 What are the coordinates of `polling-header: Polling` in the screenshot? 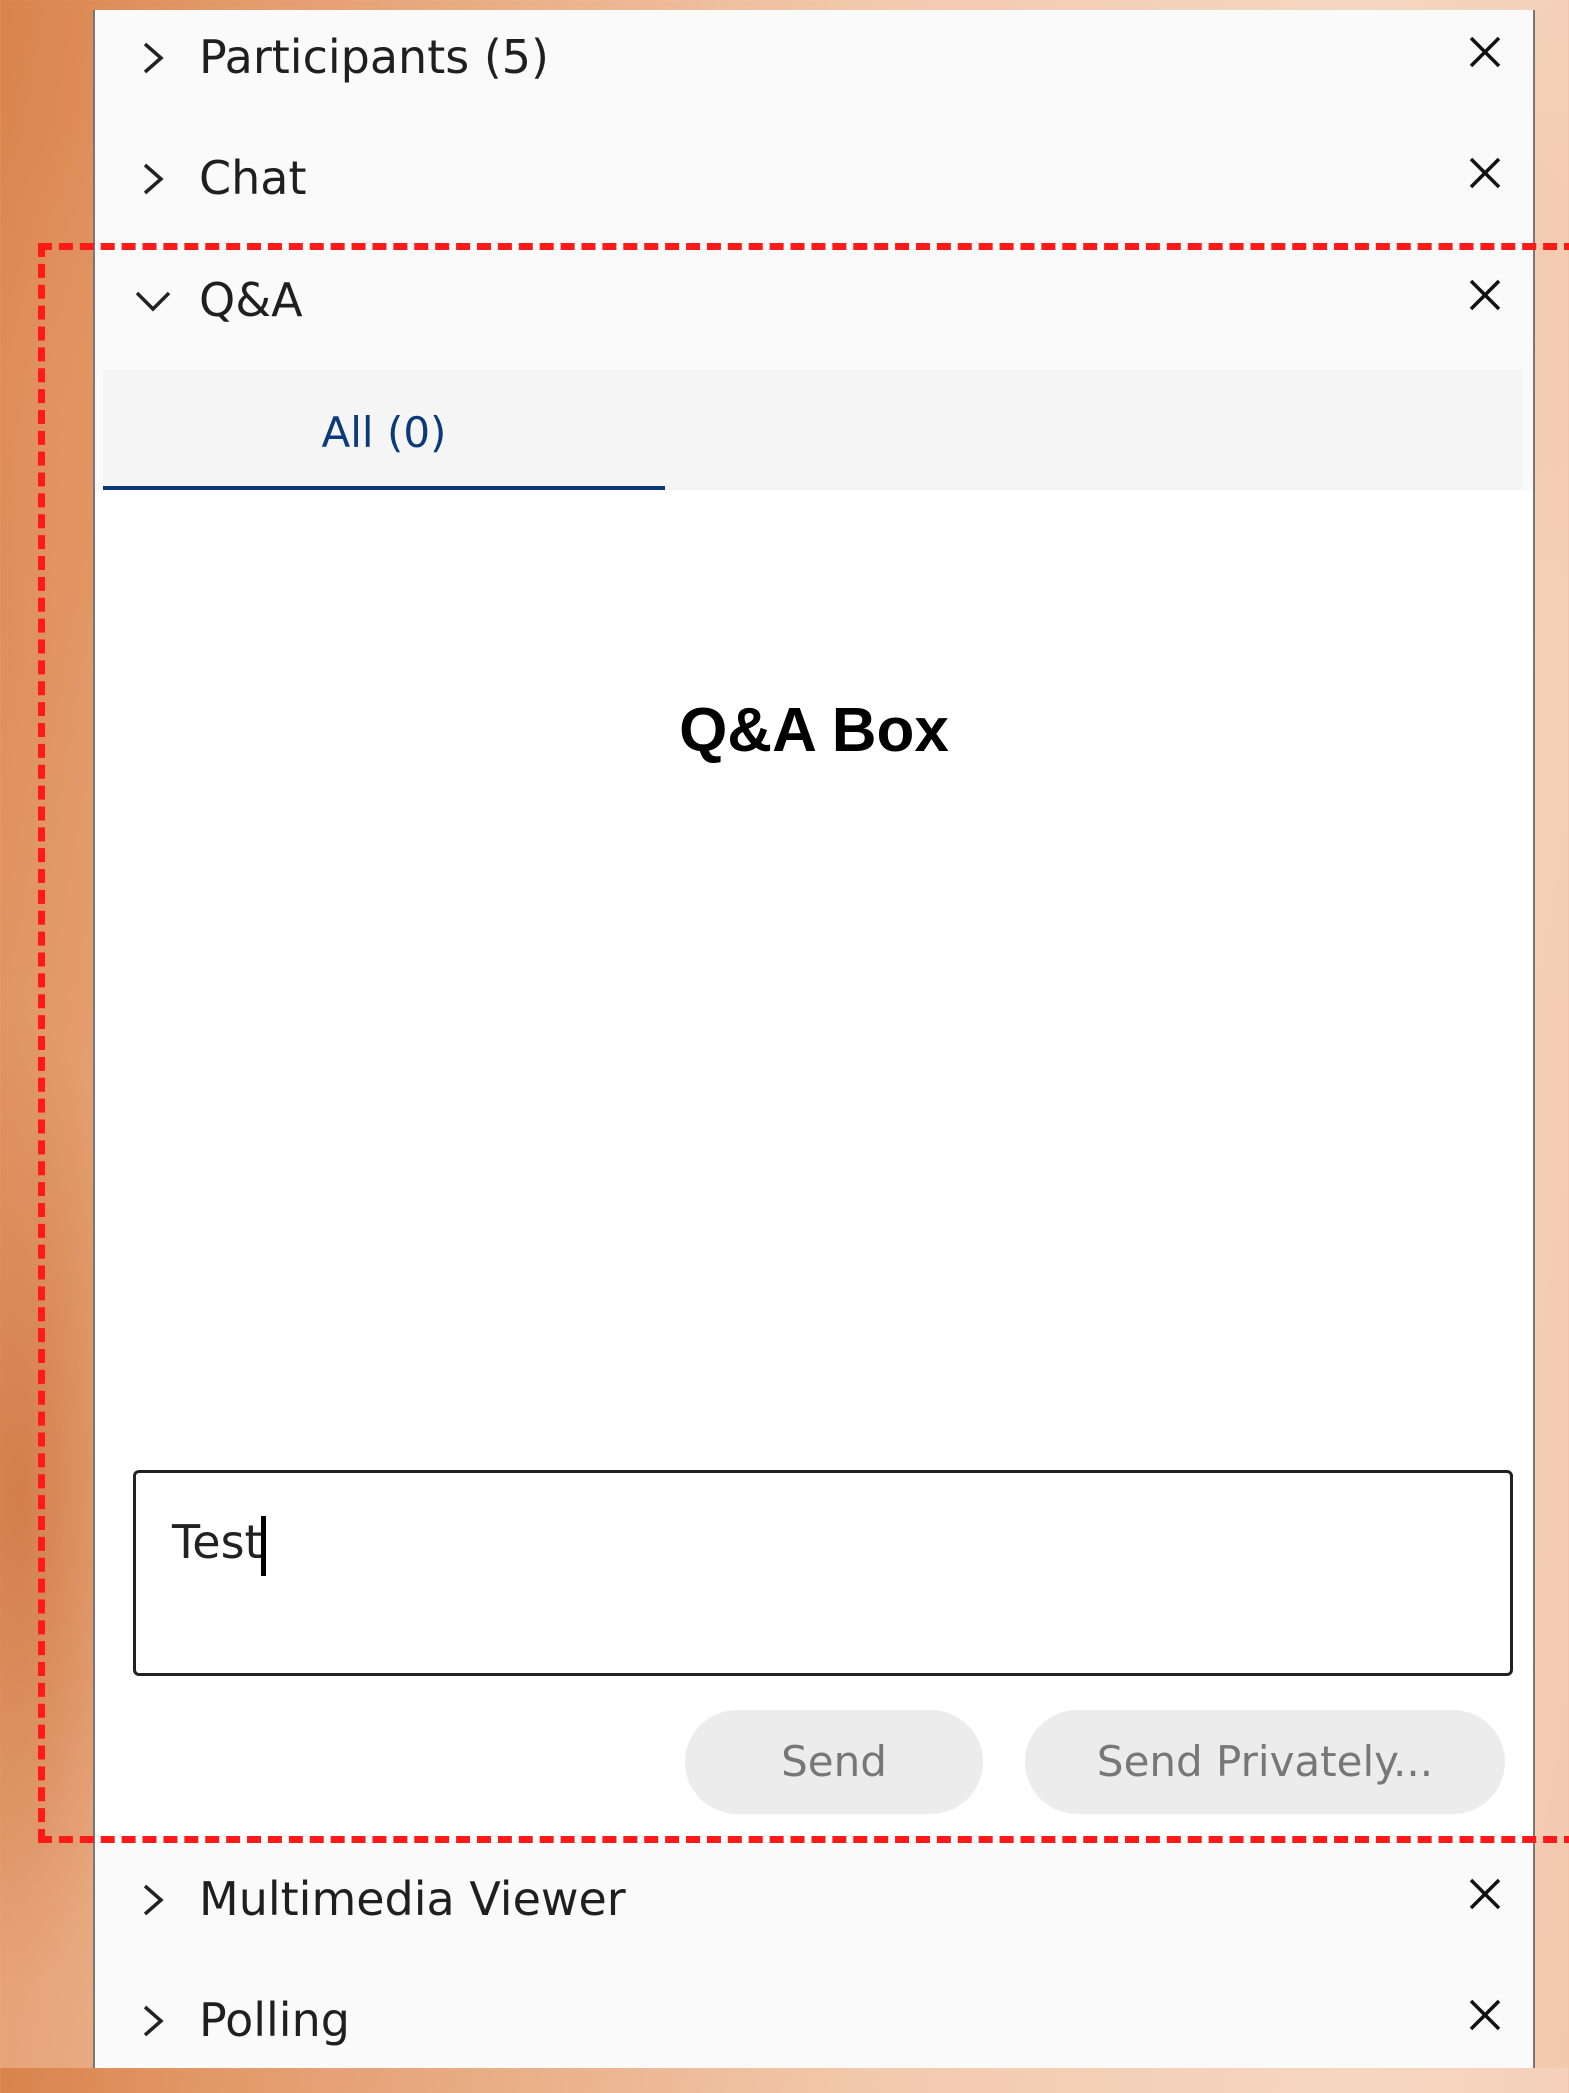 It's located at (814, 2033).